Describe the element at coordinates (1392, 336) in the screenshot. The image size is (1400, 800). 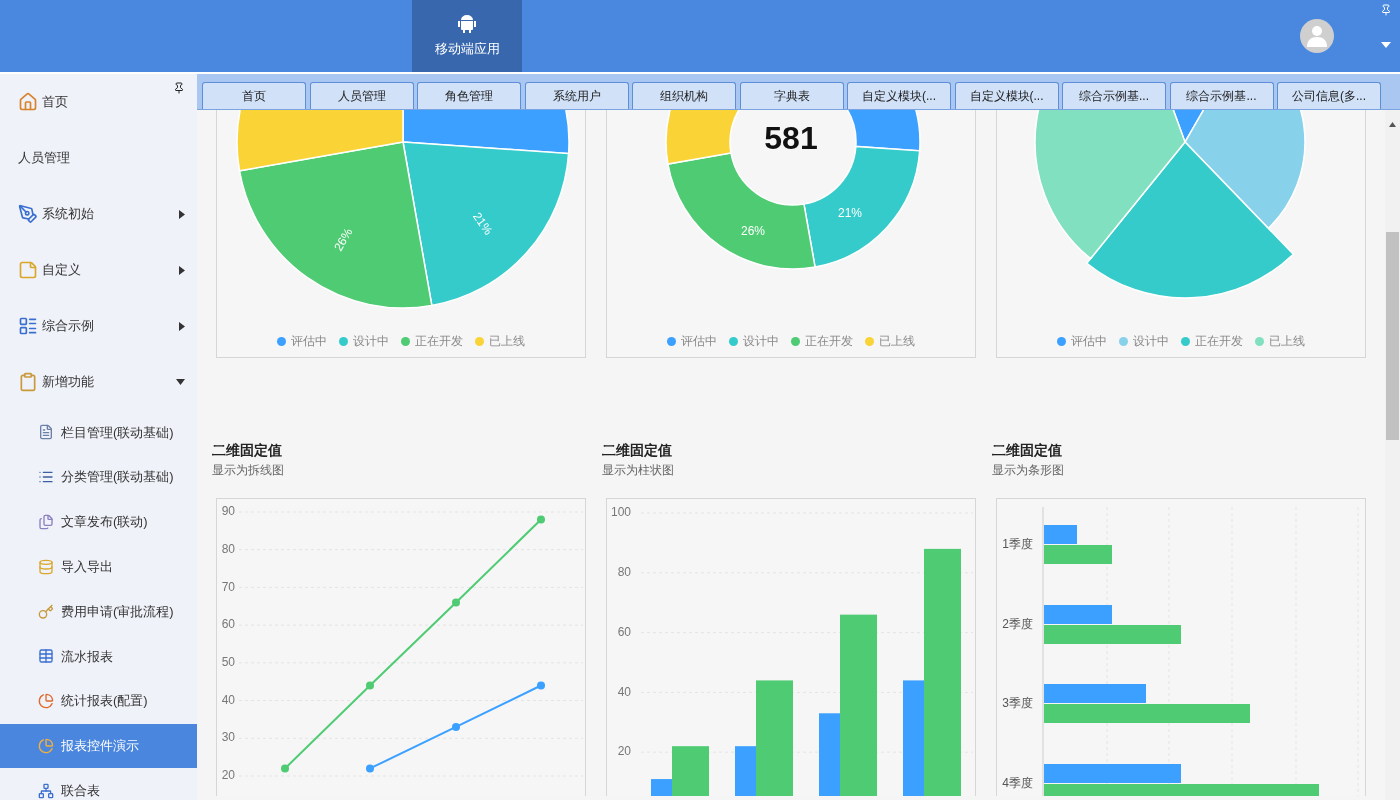
I see `scroll-thumb` at that location.